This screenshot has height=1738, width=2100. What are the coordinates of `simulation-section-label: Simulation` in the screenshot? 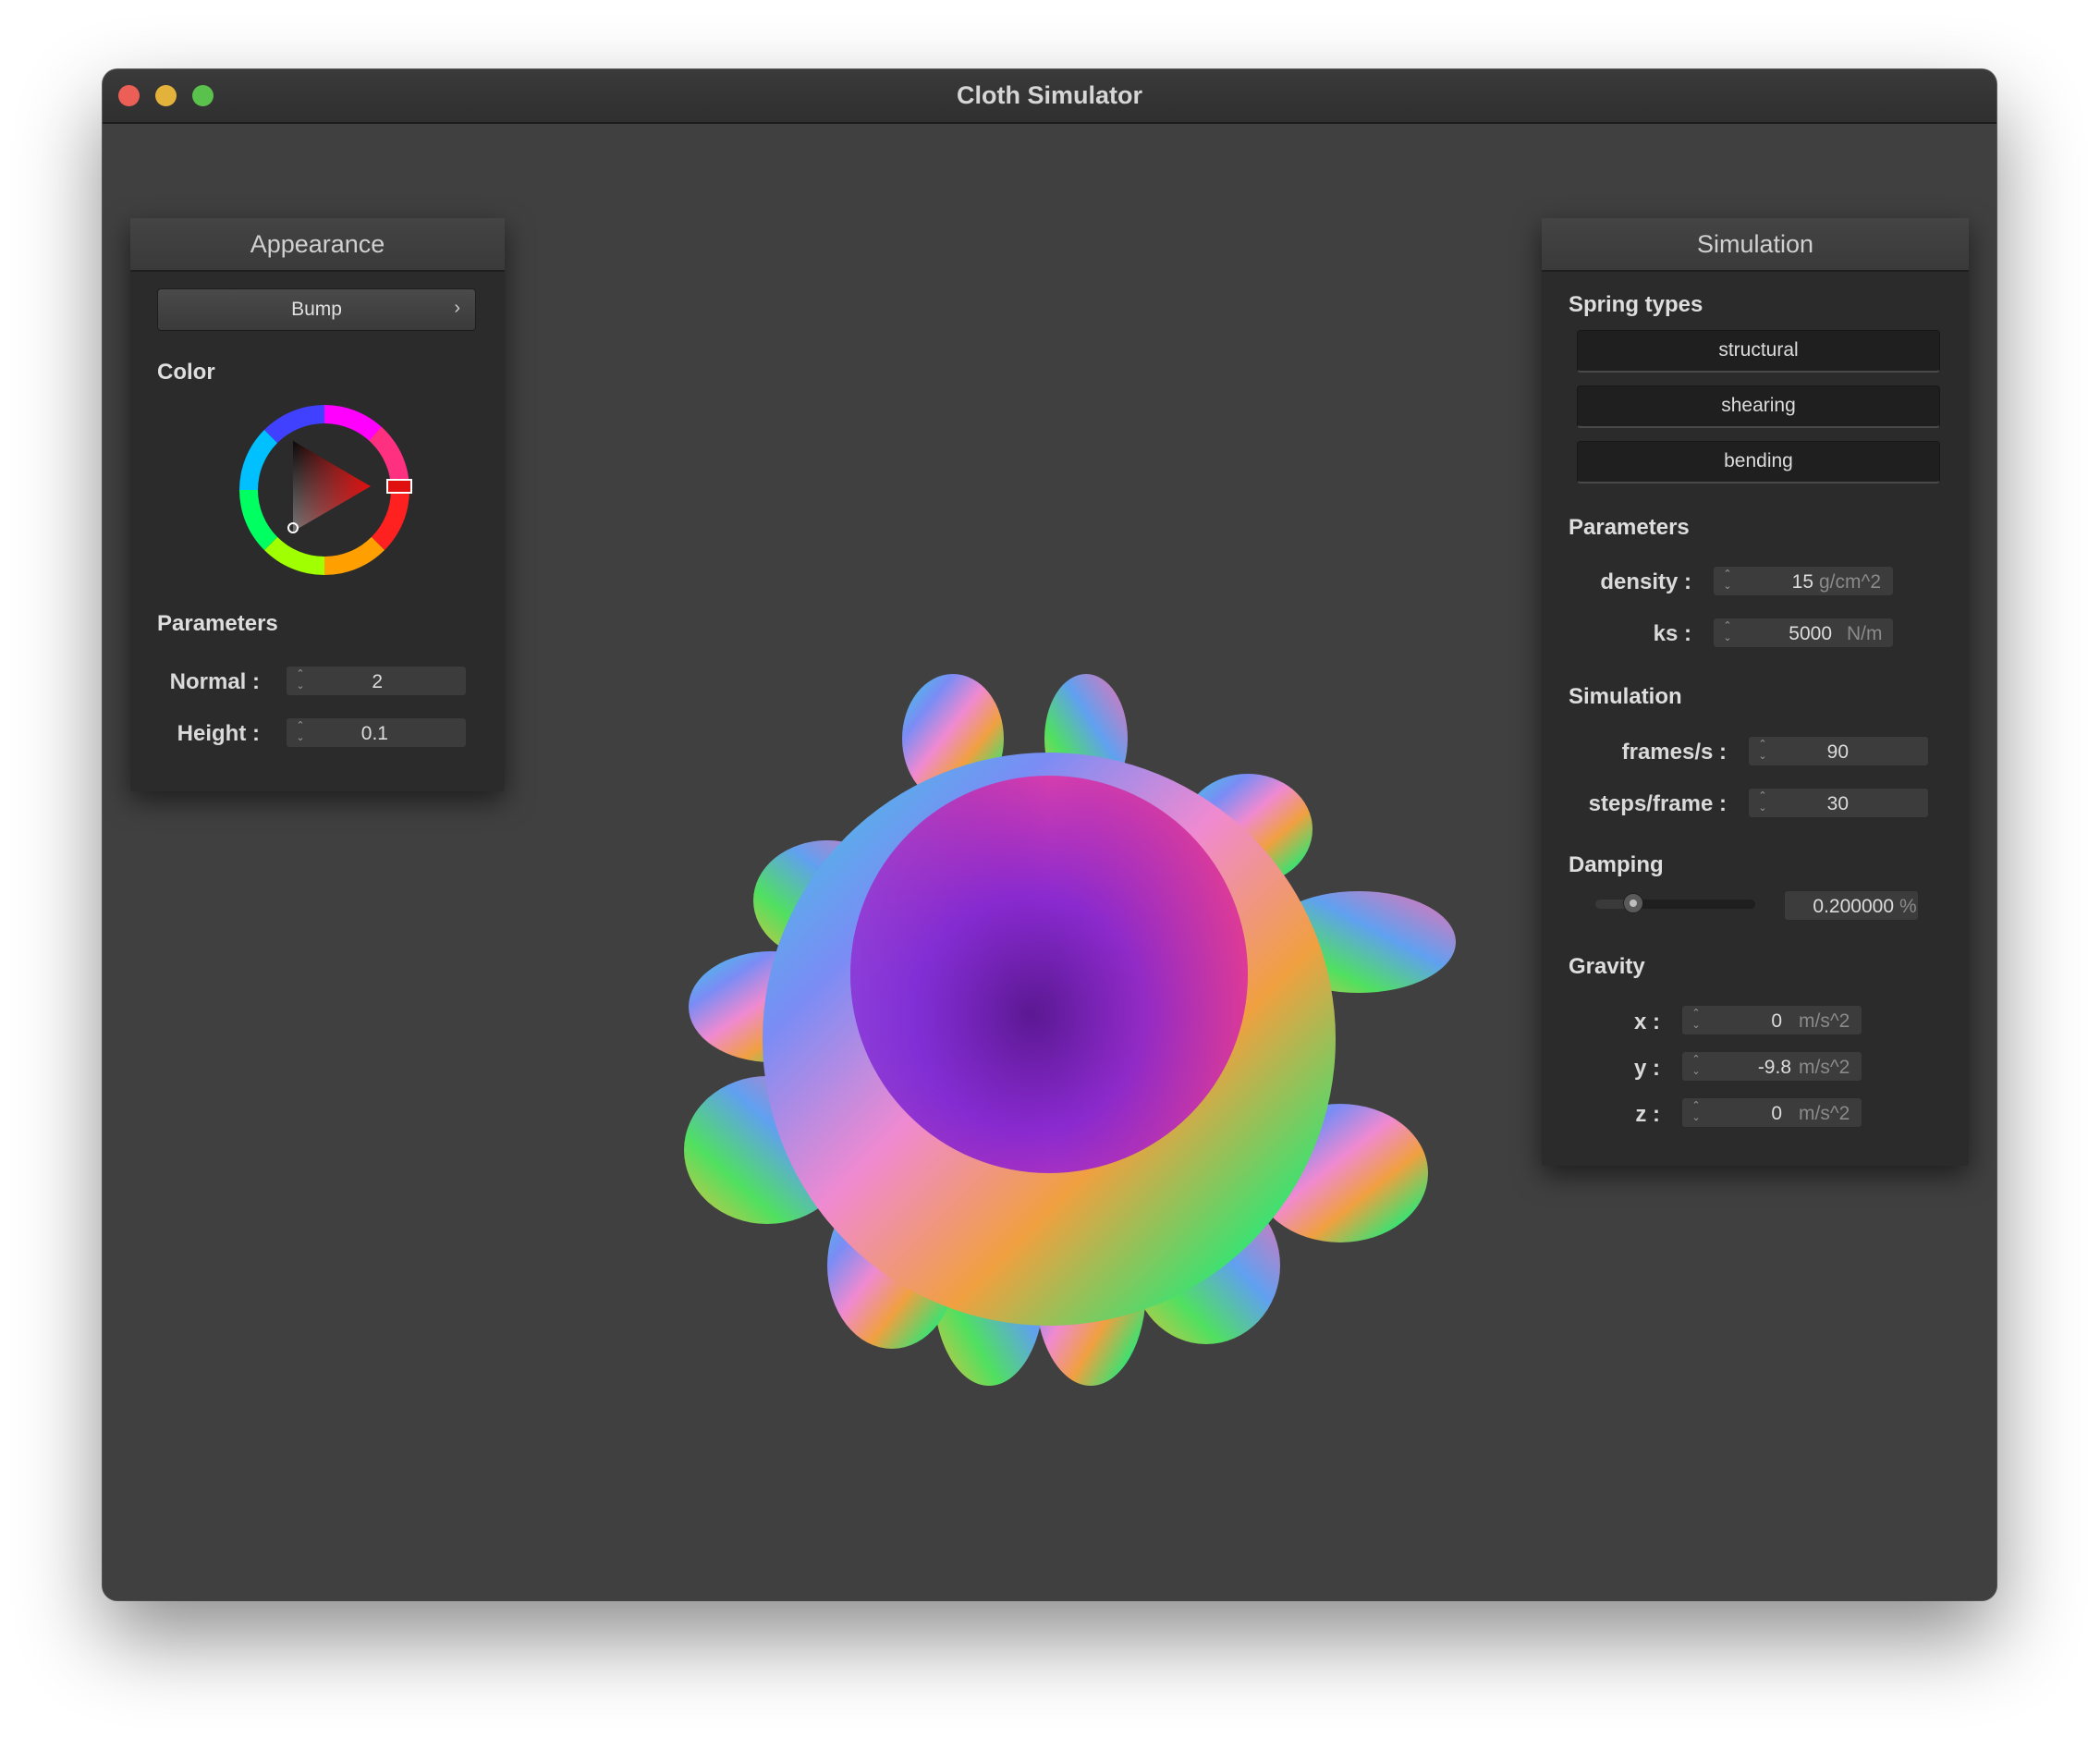 It's located at (1625, 696).